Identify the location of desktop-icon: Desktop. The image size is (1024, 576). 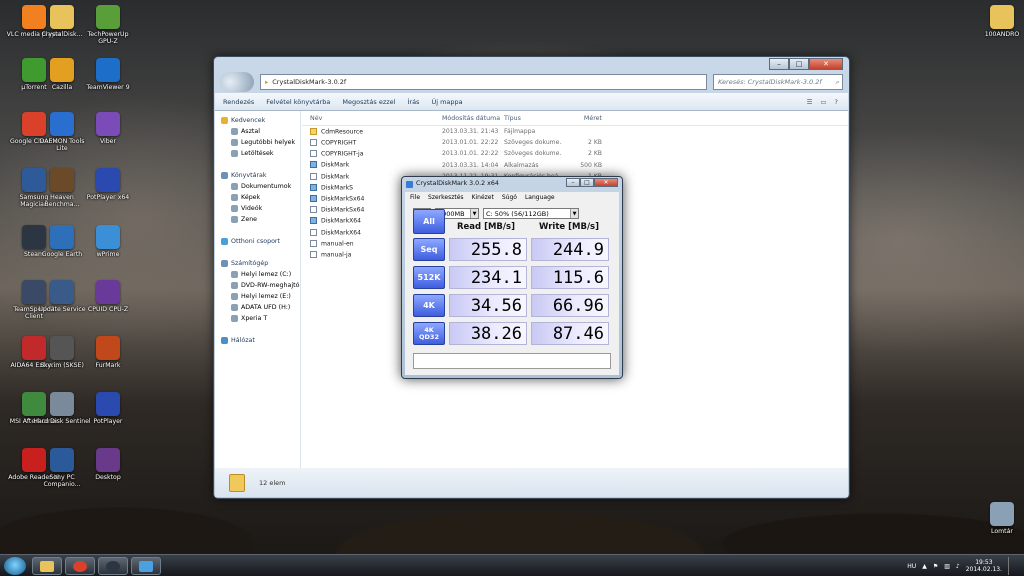
(108, 464).